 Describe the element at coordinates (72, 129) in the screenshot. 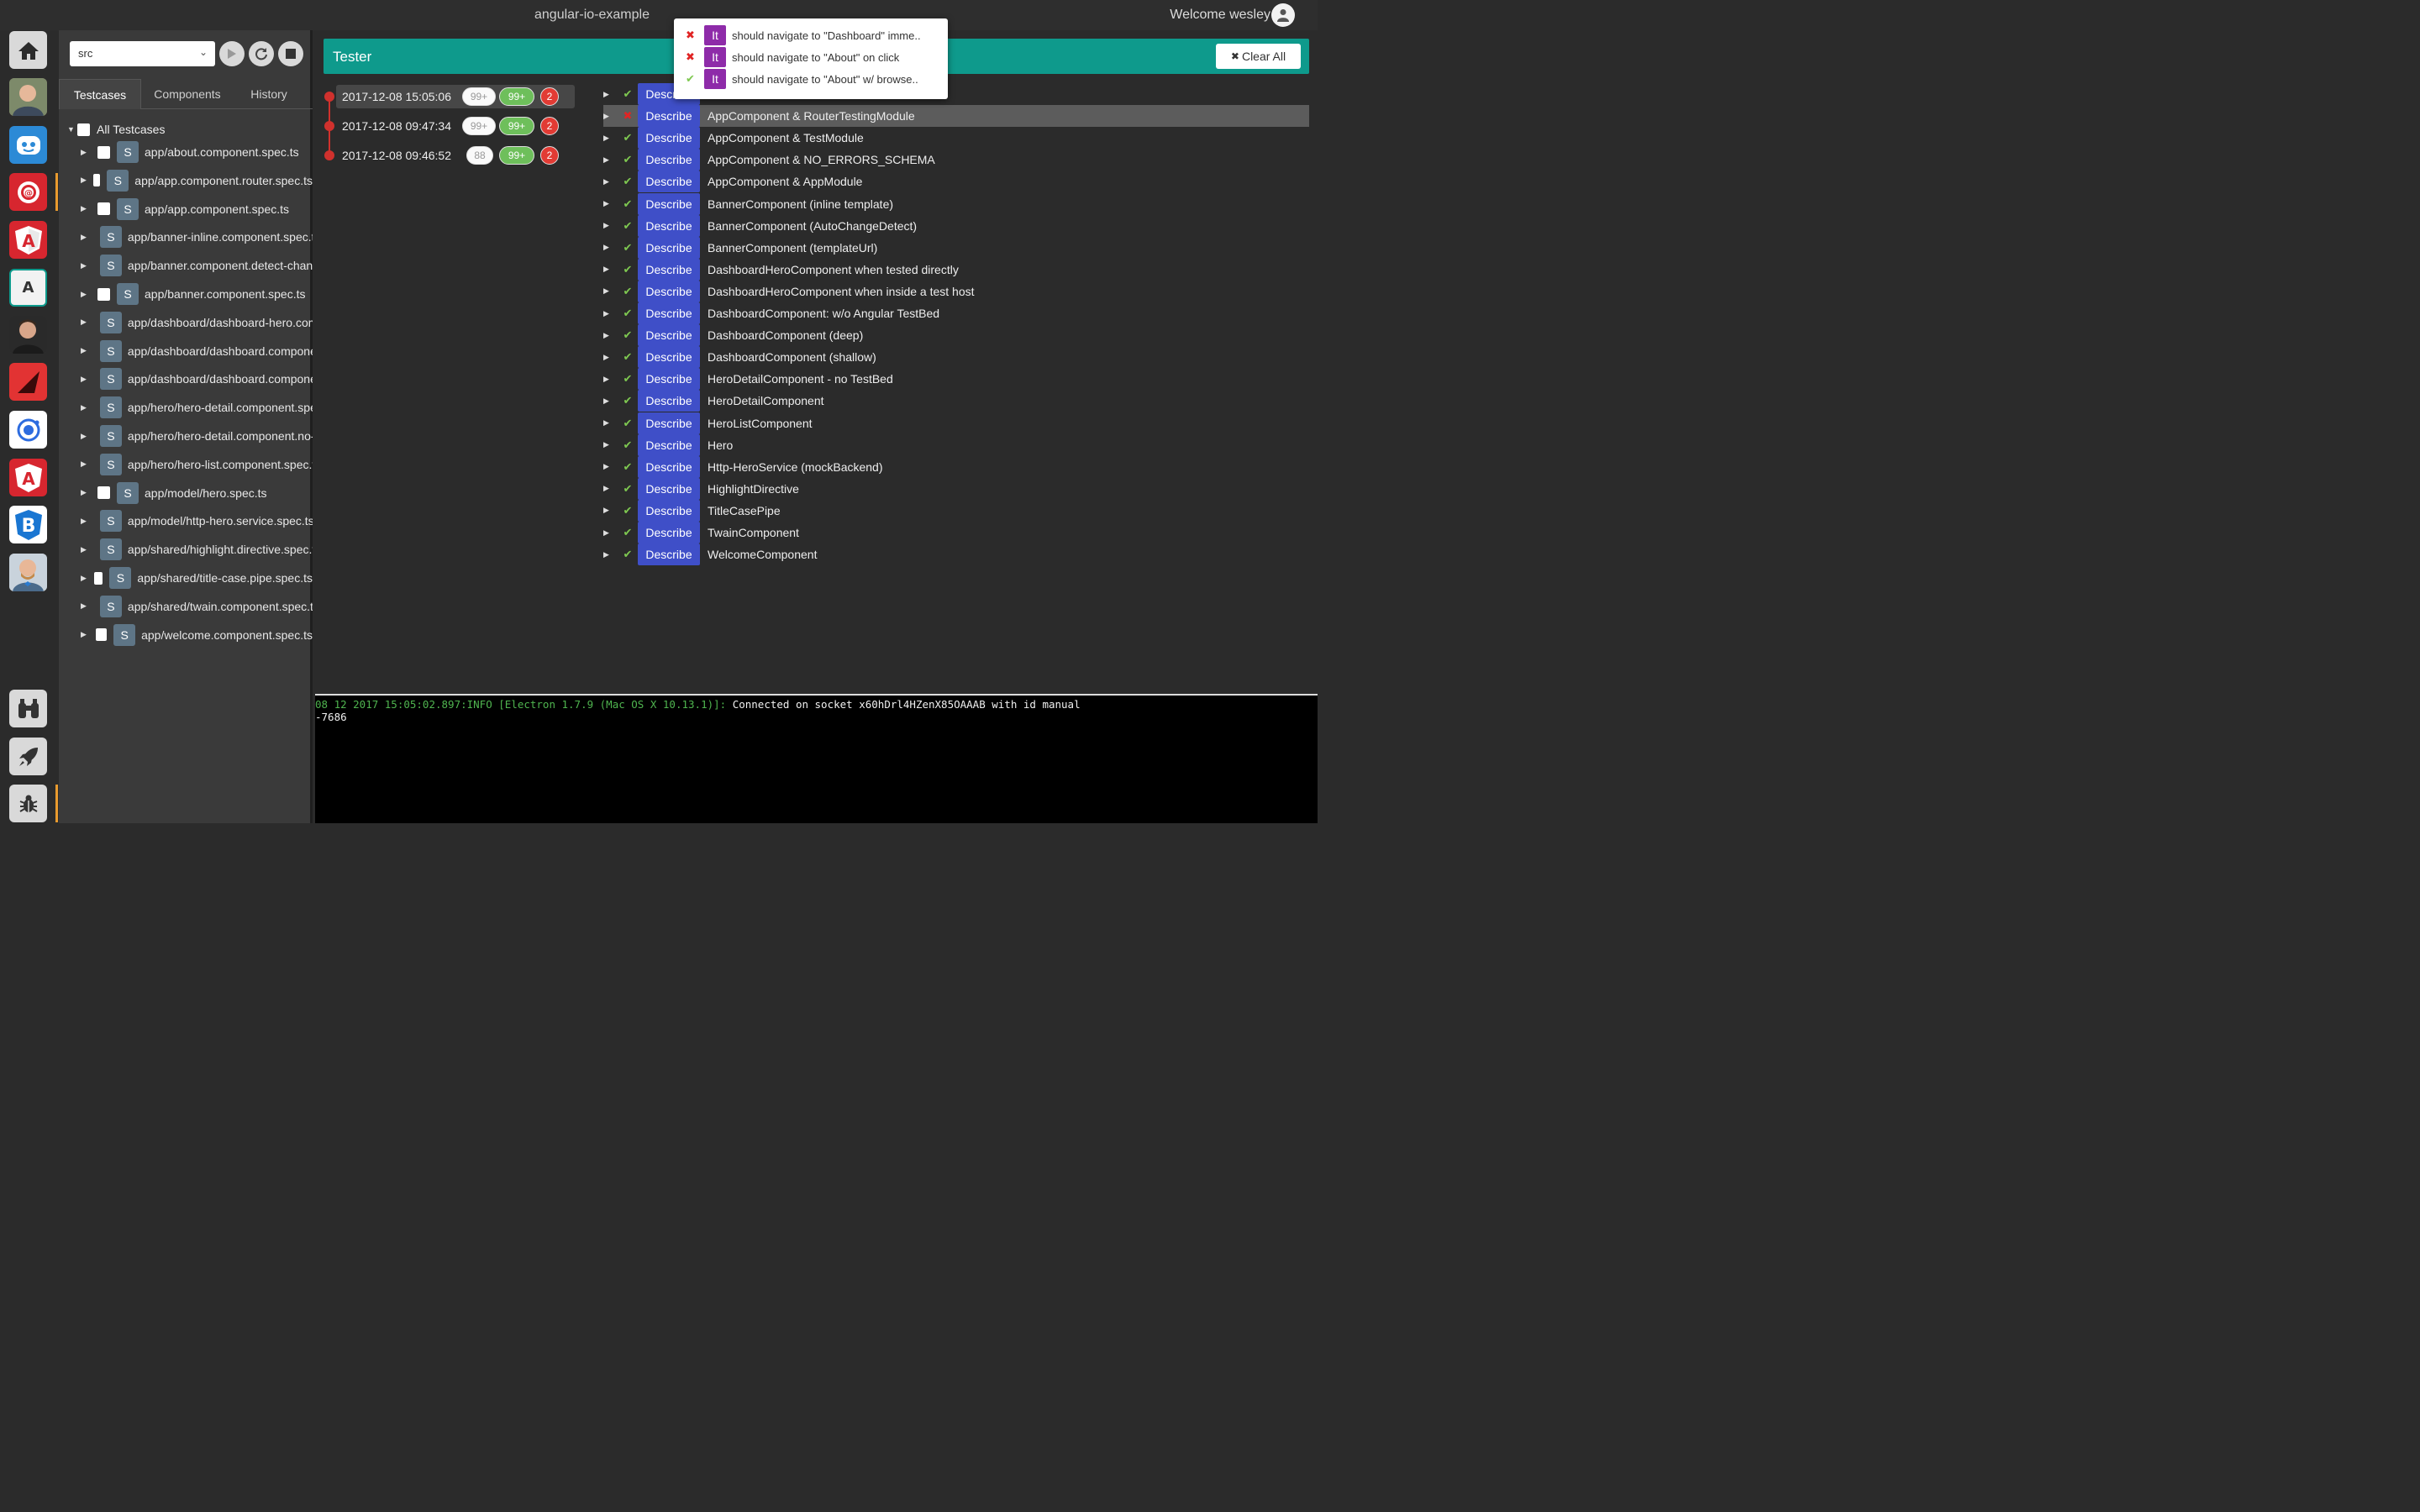

I see `caret-down-icon: ▼` at that location.